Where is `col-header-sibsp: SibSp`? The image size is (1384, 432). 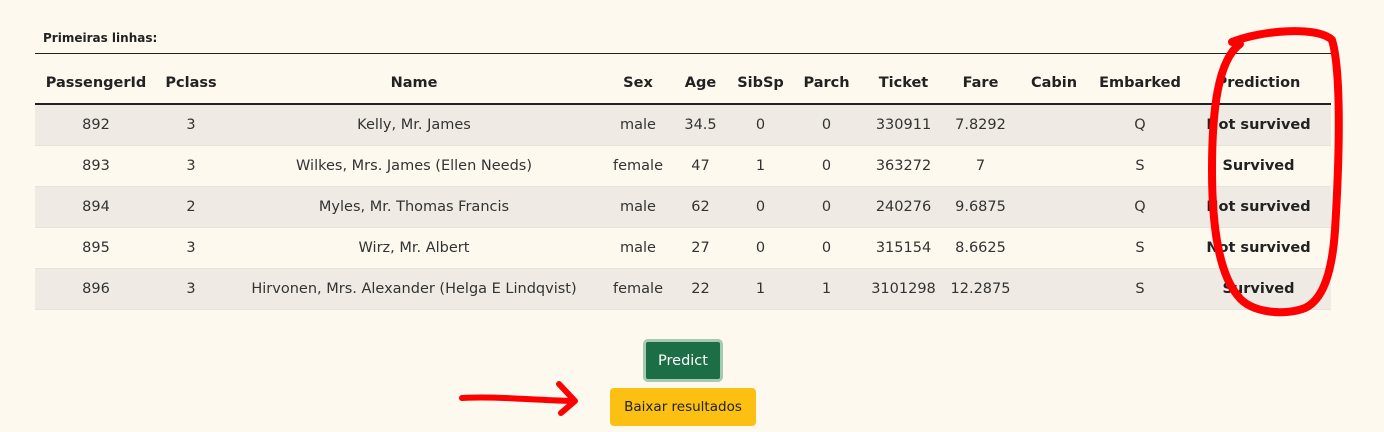 col-header-sibsp: SibSp is located at coordinates (760, 84).